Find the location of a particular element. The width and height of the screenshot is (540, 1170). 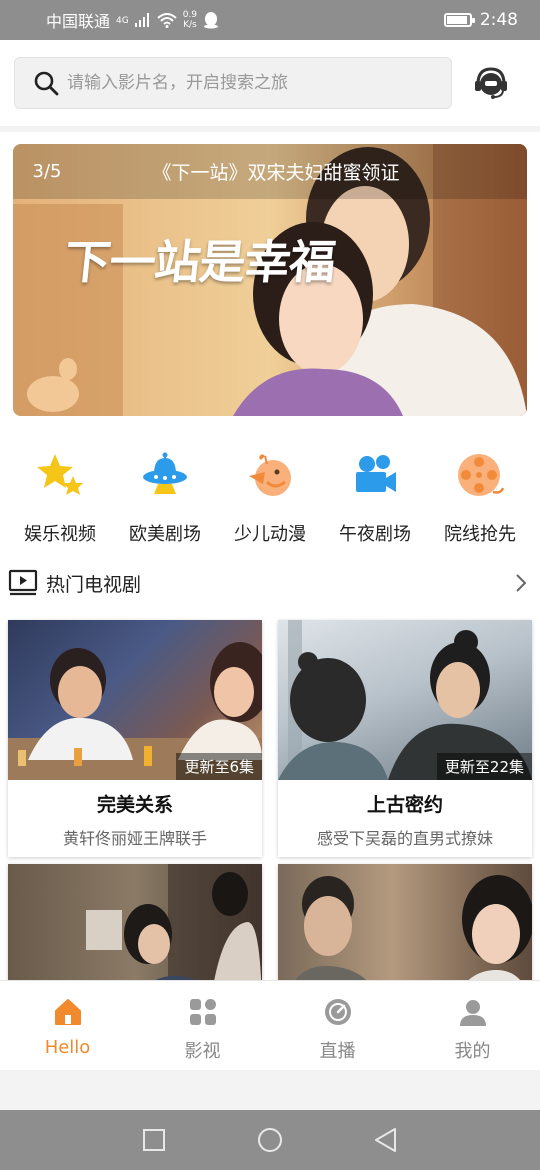

series-card: 更新至22集 上古密约 感受下吴磊的直男式撩妹 is located at coordinates (405, 738).